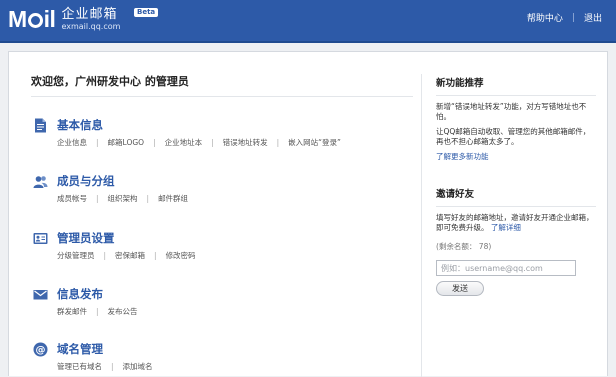 This screenshot has height=377, width=616. I want to click on basic-info-links: 企业信息 | 邮箱LOGO | 企业地址本 | 错误地址转发 | 嵌入网站“登录”, so click(199, 142).